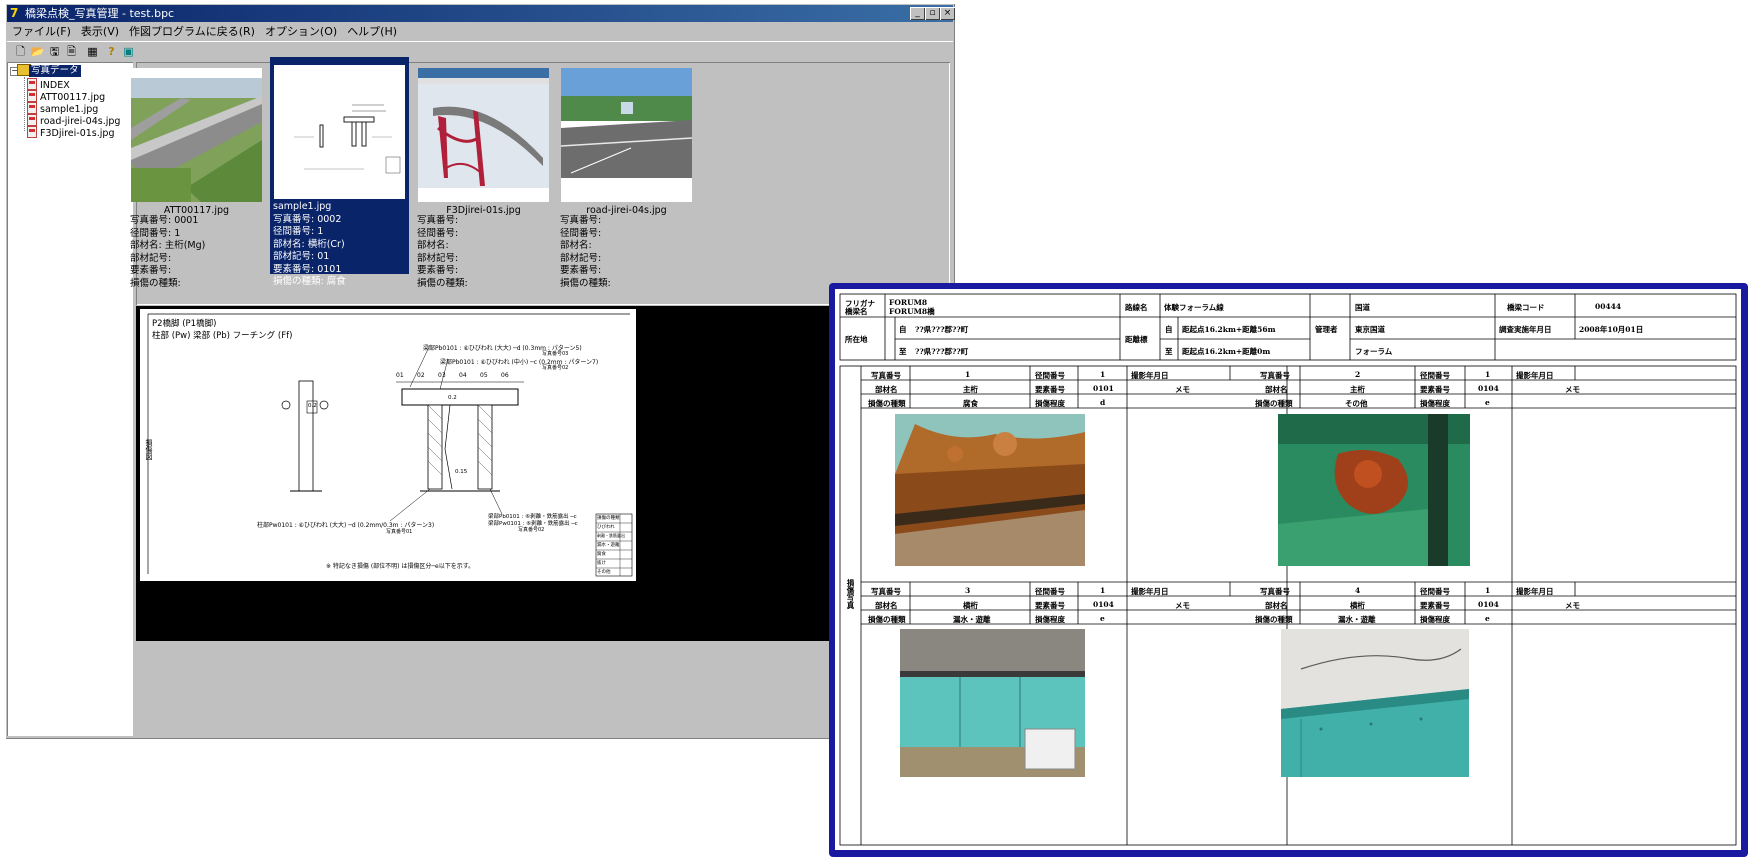 The height and width of the screenshot is (860, 1755). What do you see at coordinates (606, 527) in the screenshot?
I see `legend-item: ひびわれ` at bounding box center [606, 527].